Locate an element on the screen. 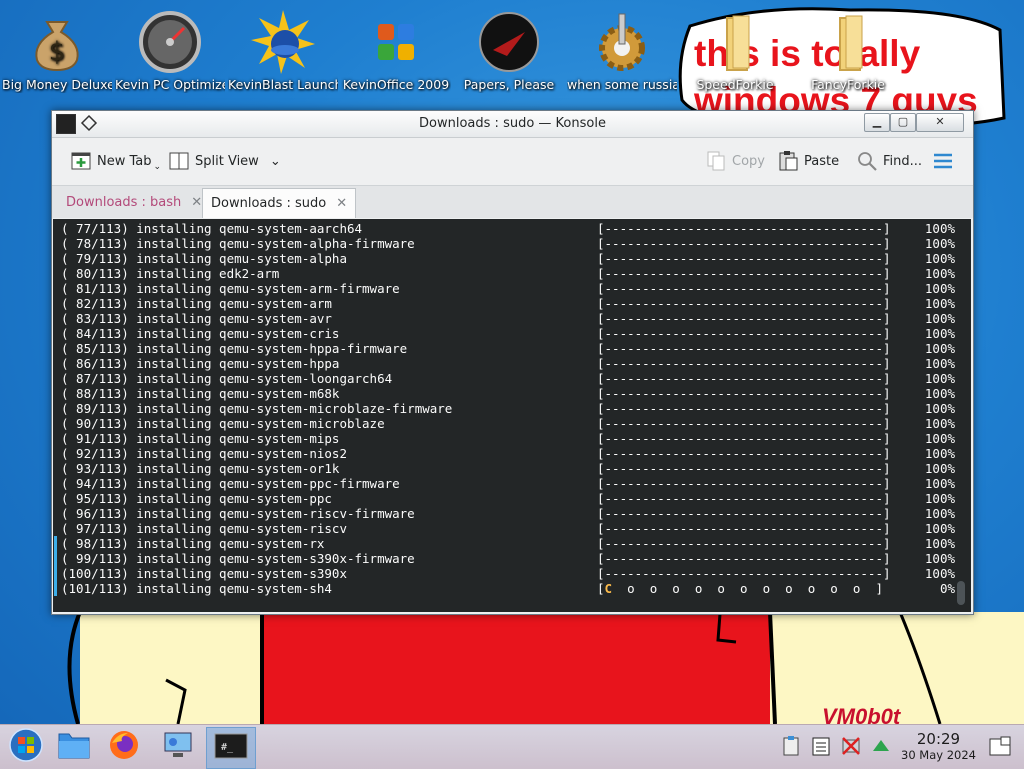 The height and width of the screenshot is (769, 1024). terminal-line: ( 80/113) installing edk2-arm is located at coordinates (170, 273).